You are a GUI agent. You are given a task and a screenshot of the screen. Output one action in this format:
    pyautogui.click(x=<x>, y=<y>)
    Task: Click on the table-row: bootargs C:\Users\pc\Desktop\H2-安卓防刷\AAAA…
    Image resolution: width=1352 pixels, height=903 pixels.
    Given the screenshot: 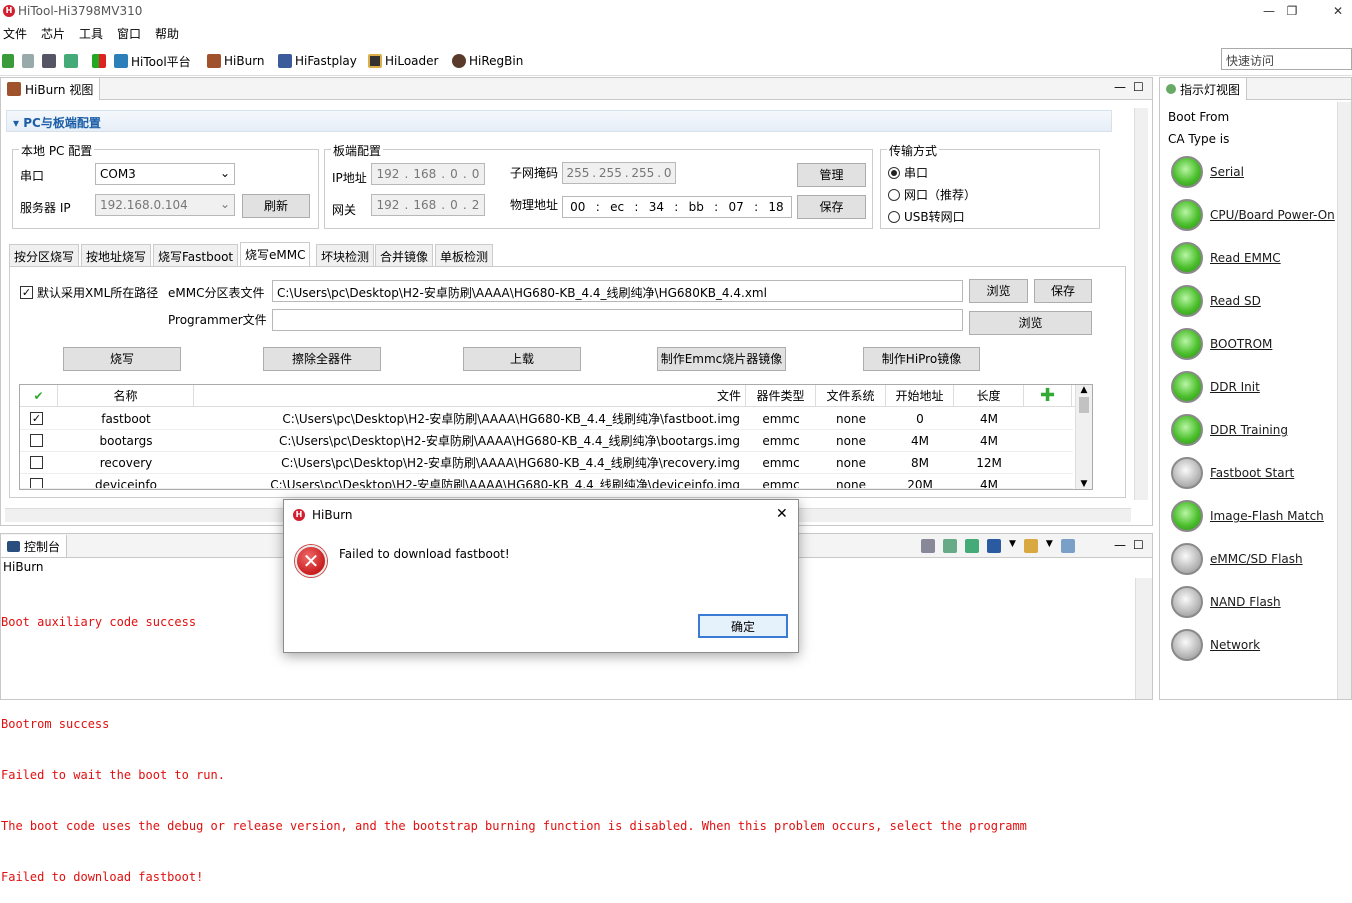 What is the action you would take?
    pyautogui.click(x=546, y=441)
    